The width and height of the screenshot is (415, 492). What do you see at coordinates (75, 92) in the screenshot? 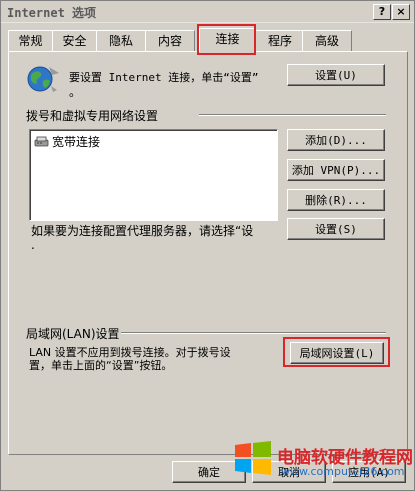
I see `setup-instructions-cont: 。` at bounding box center [75, 92].